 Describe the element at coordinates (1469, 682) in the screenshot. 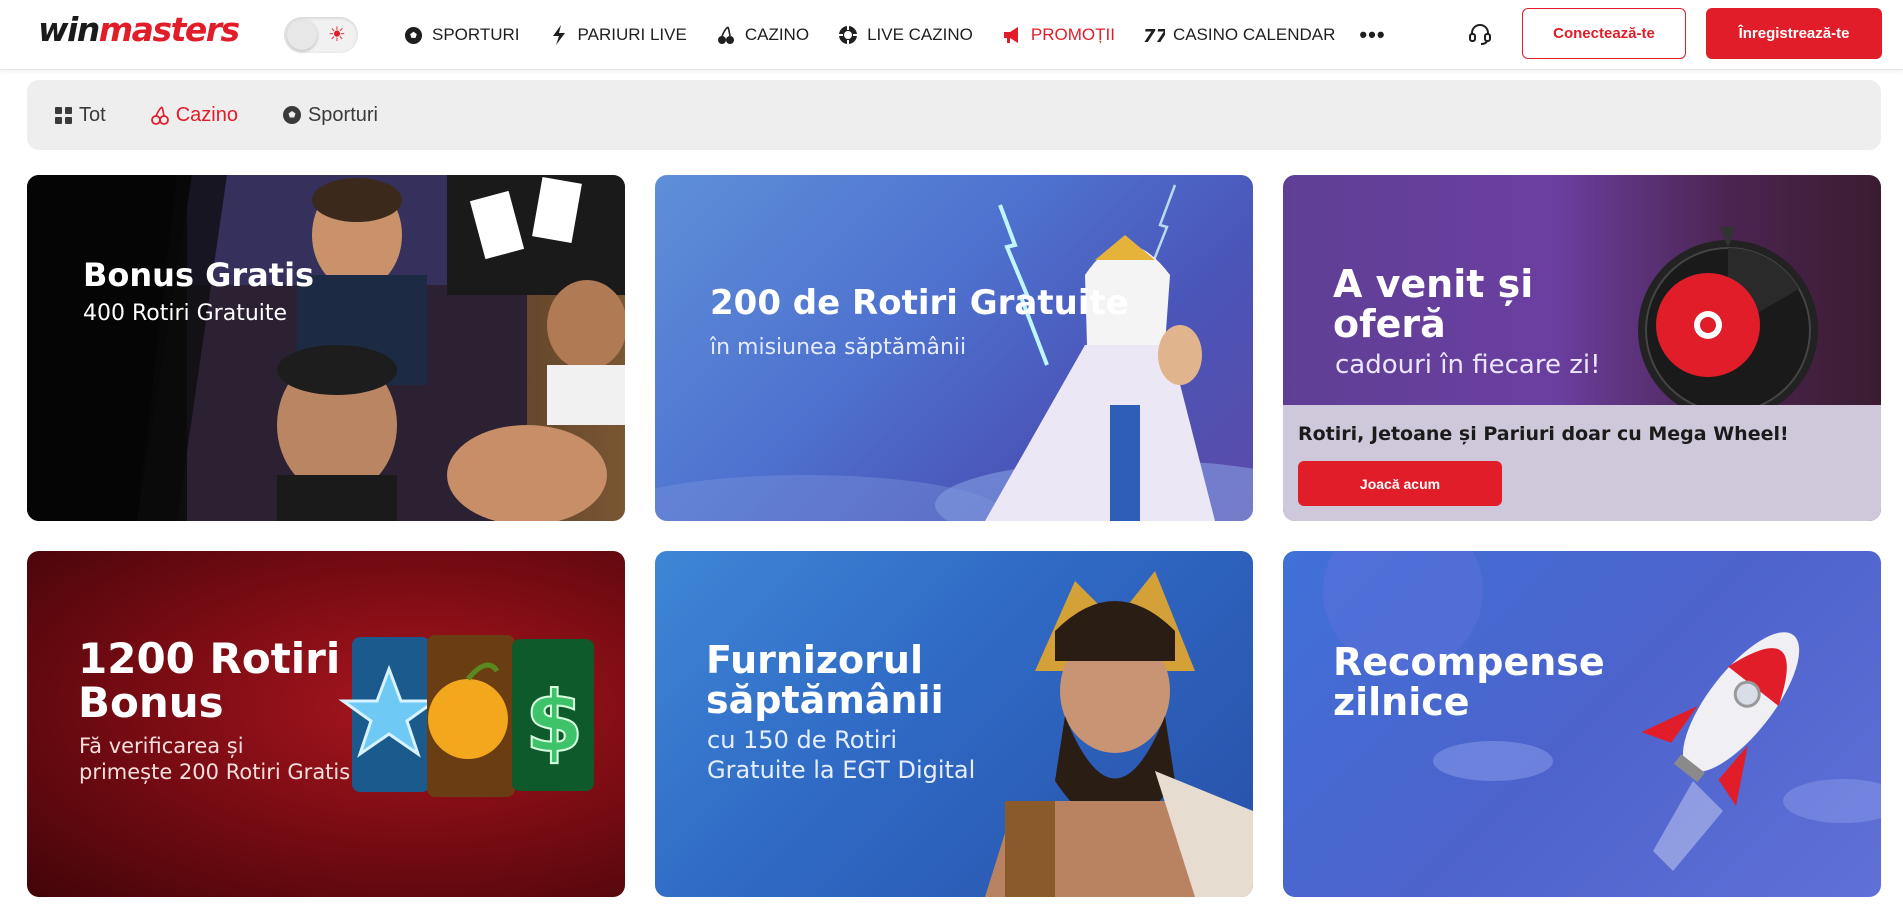

I see `promo-title: Recompense zilnice` at that location.